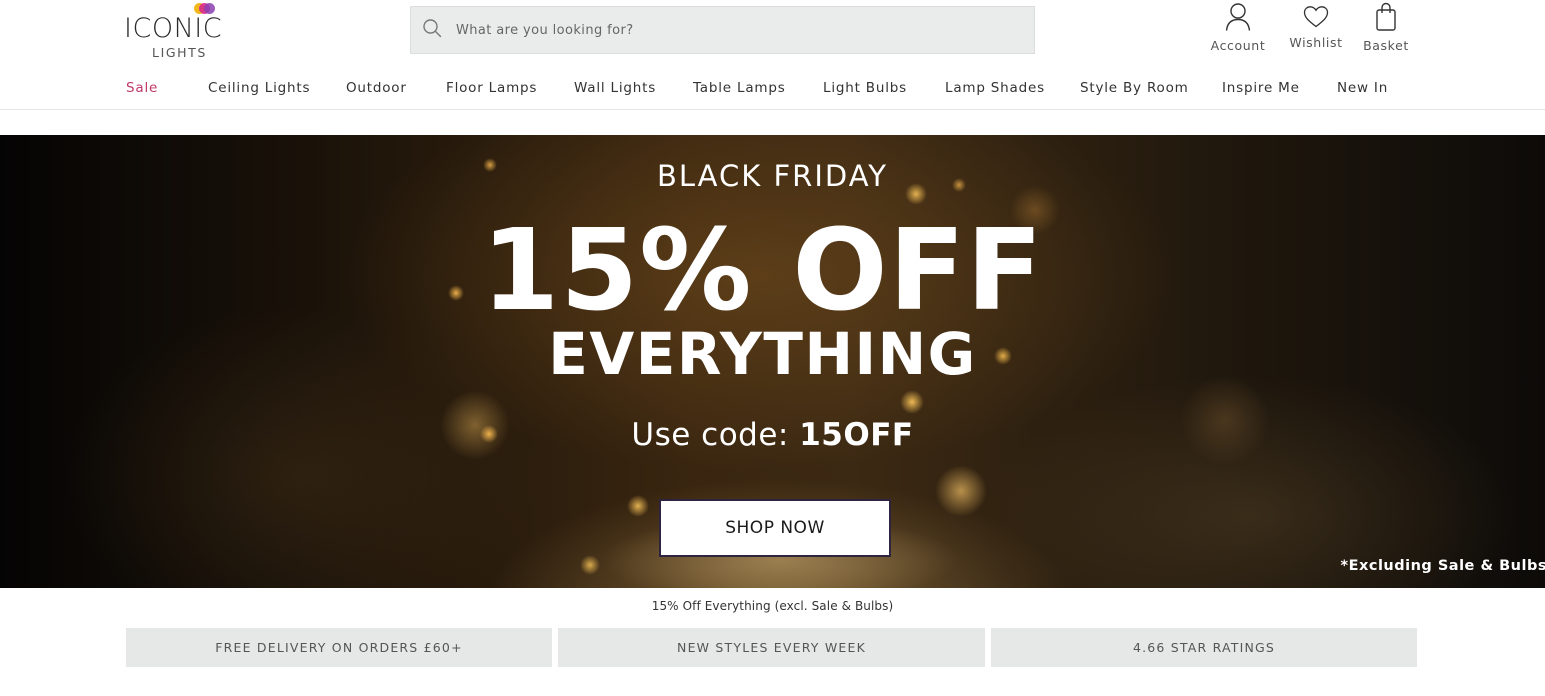 This screenshot has height=696, width=1545. Describe the element at coordinates (772, 176) in the screenshot. I see `hero-eyebrow: BLACK FRIDAY` at that location.